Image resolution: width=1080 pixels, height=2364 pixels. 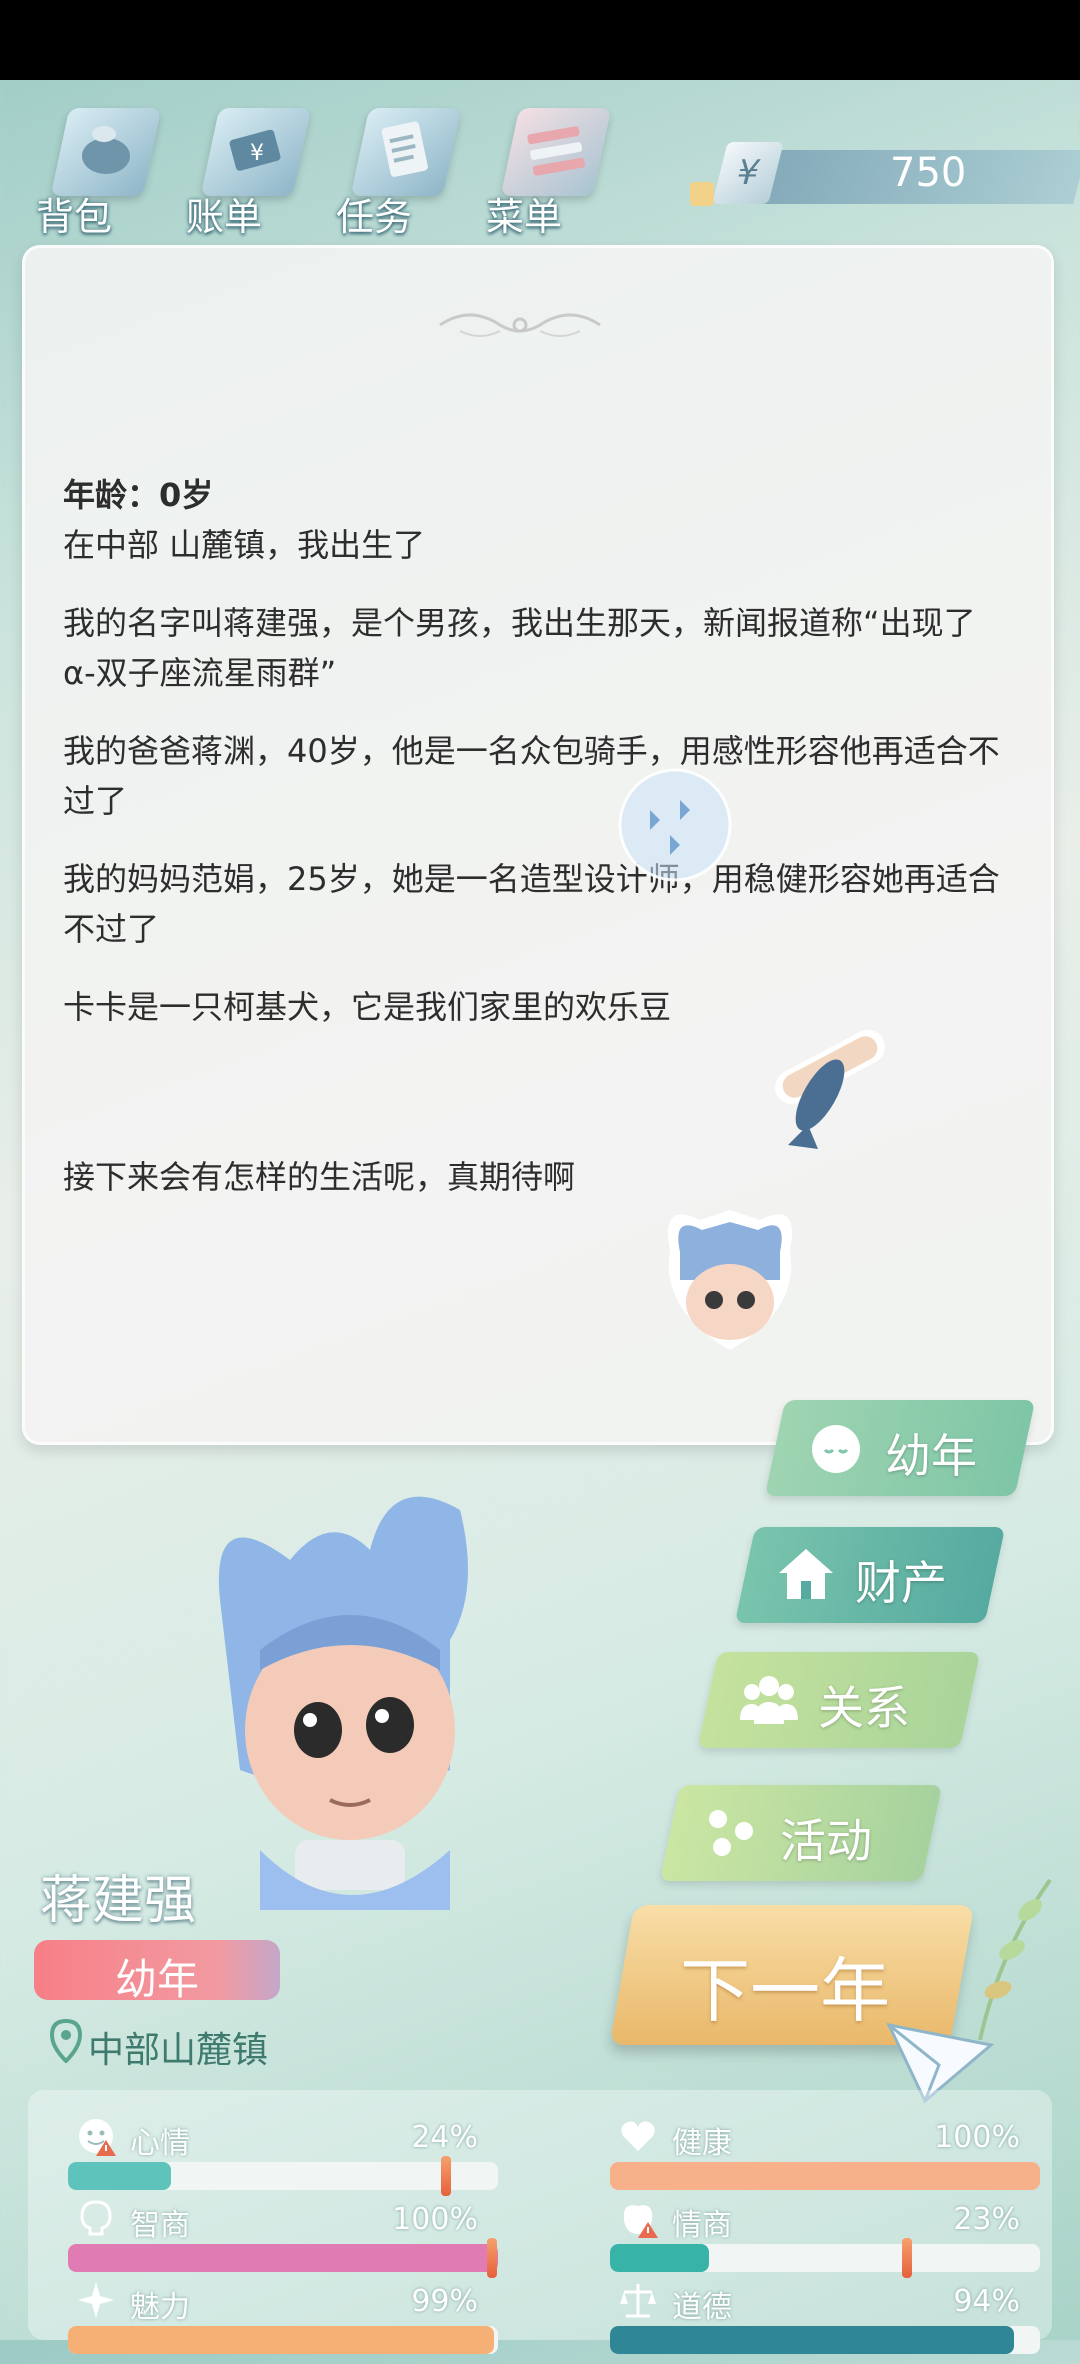 What do you see at coordinates (830, 1089) in the screenshot?
I see `bone-fish-sticker-icon` at bounding box center [830, 1089].